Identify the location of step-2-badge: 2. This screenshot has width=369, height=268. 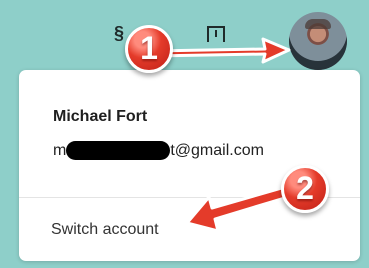
(305, 189).